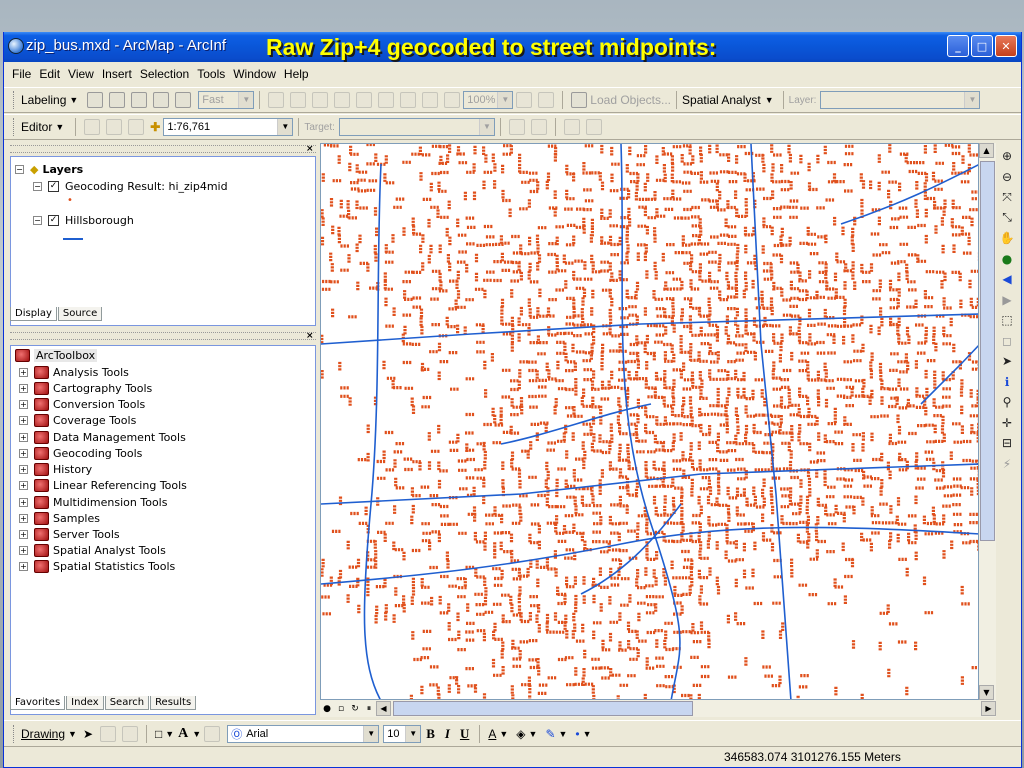  Describe the element at coordinates (447, 734) in the screenshot. I see `italic-button: I` at that location.